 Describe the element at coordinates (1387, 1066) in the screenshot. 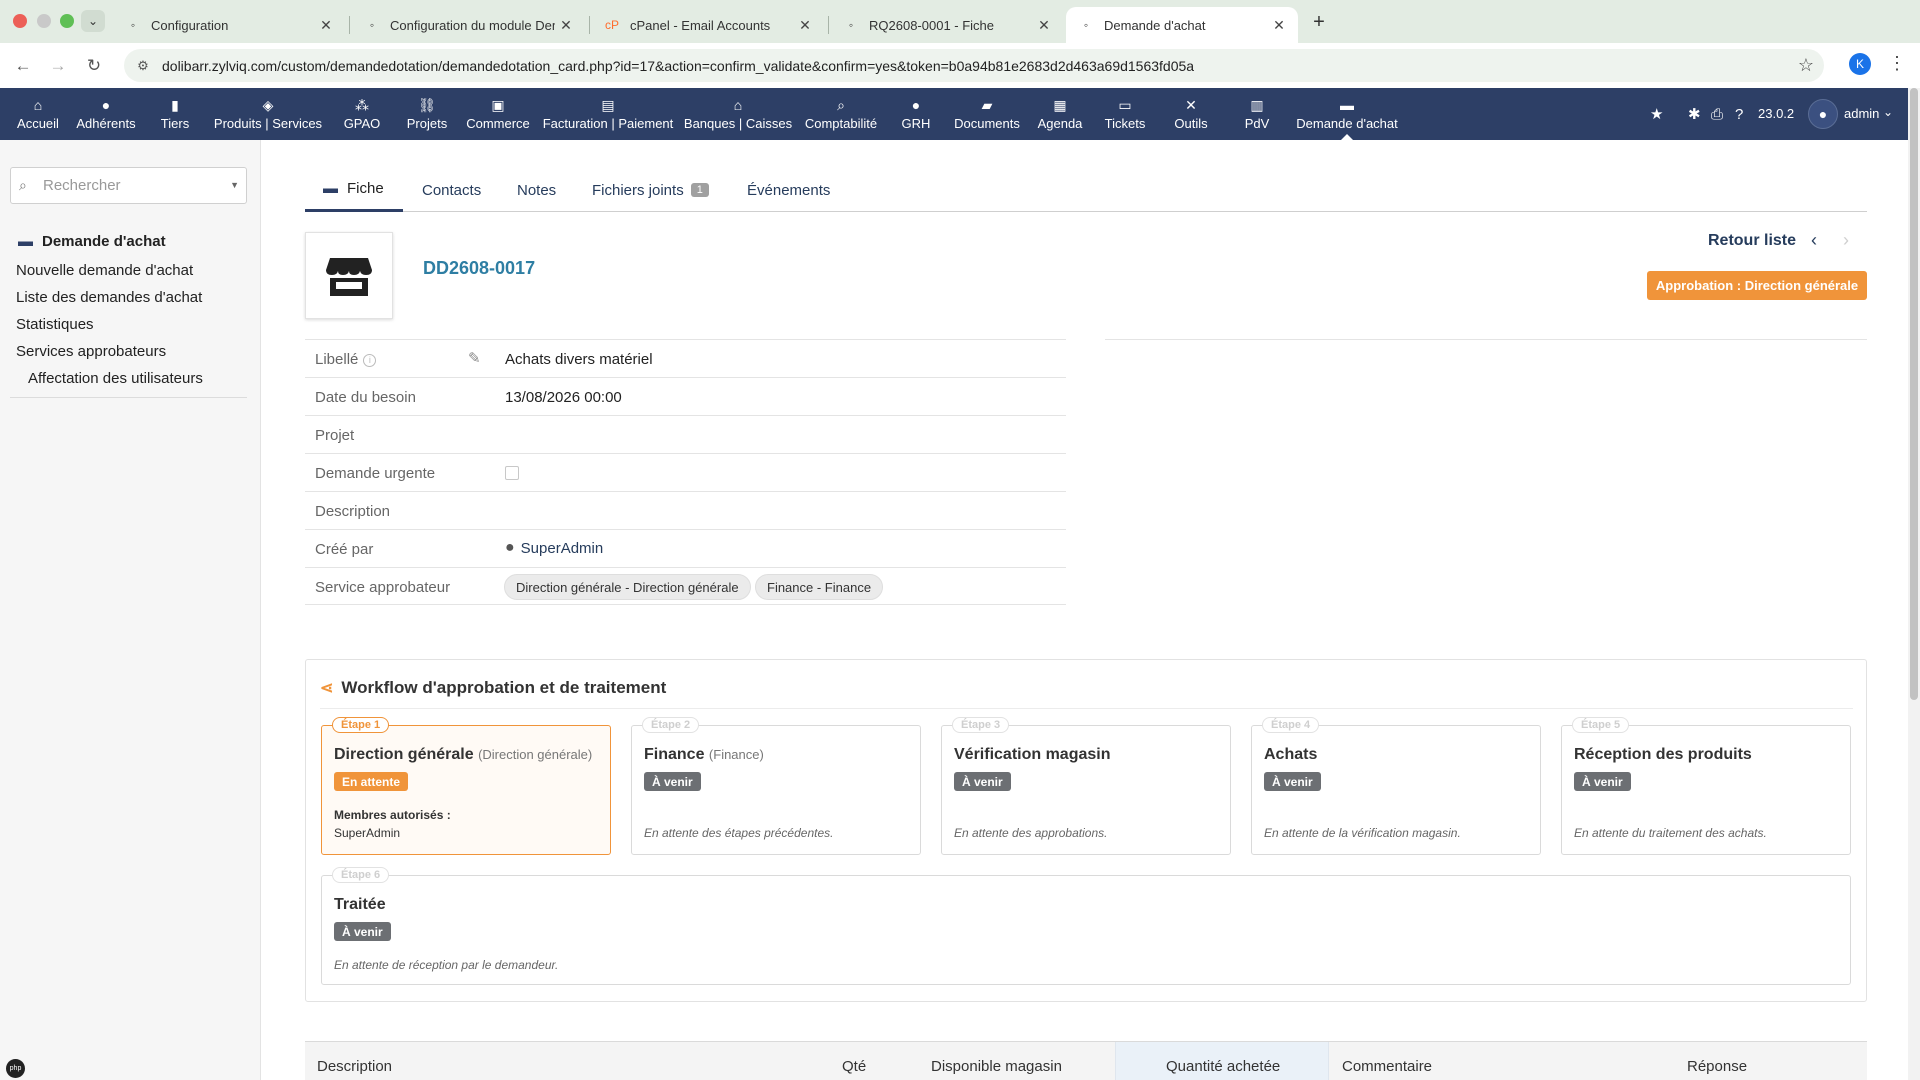

I see `column-header: Commentaire` at that location.